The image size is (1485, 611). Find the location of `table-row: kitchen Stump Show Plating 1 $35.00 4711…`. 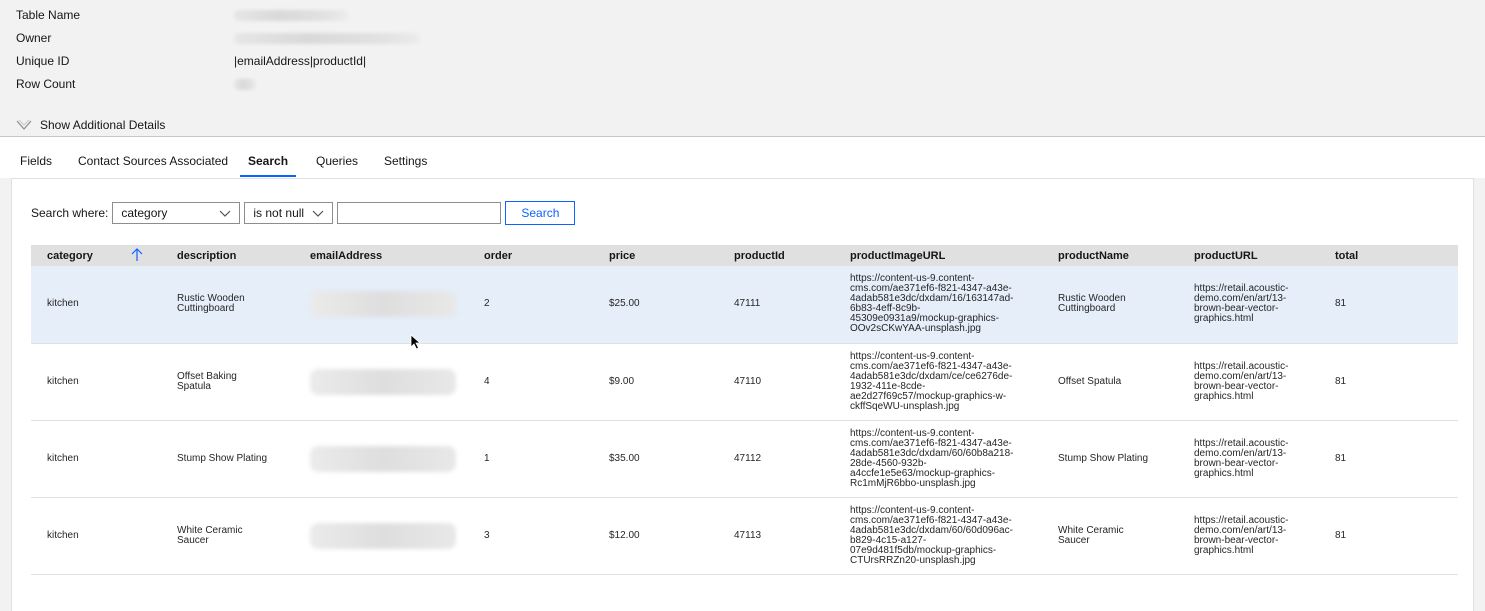

table-row: kitchen Stump Show Plating 1 $35.00 4711… is located at coordinates (744, 459).